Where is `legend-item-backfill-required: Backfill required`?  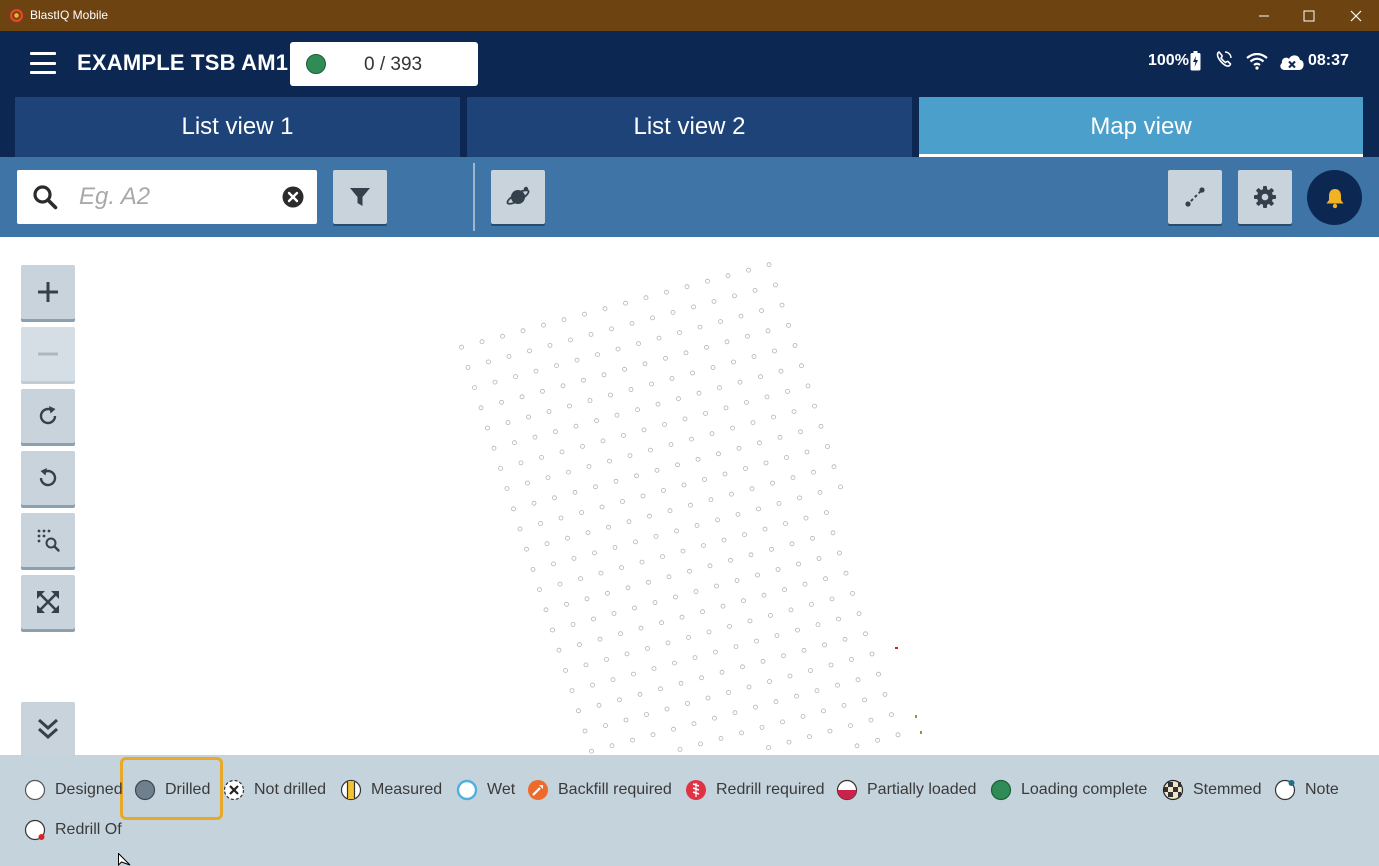 legend-item-backfill-required: Backfill required is located at coordinates (599, 790).